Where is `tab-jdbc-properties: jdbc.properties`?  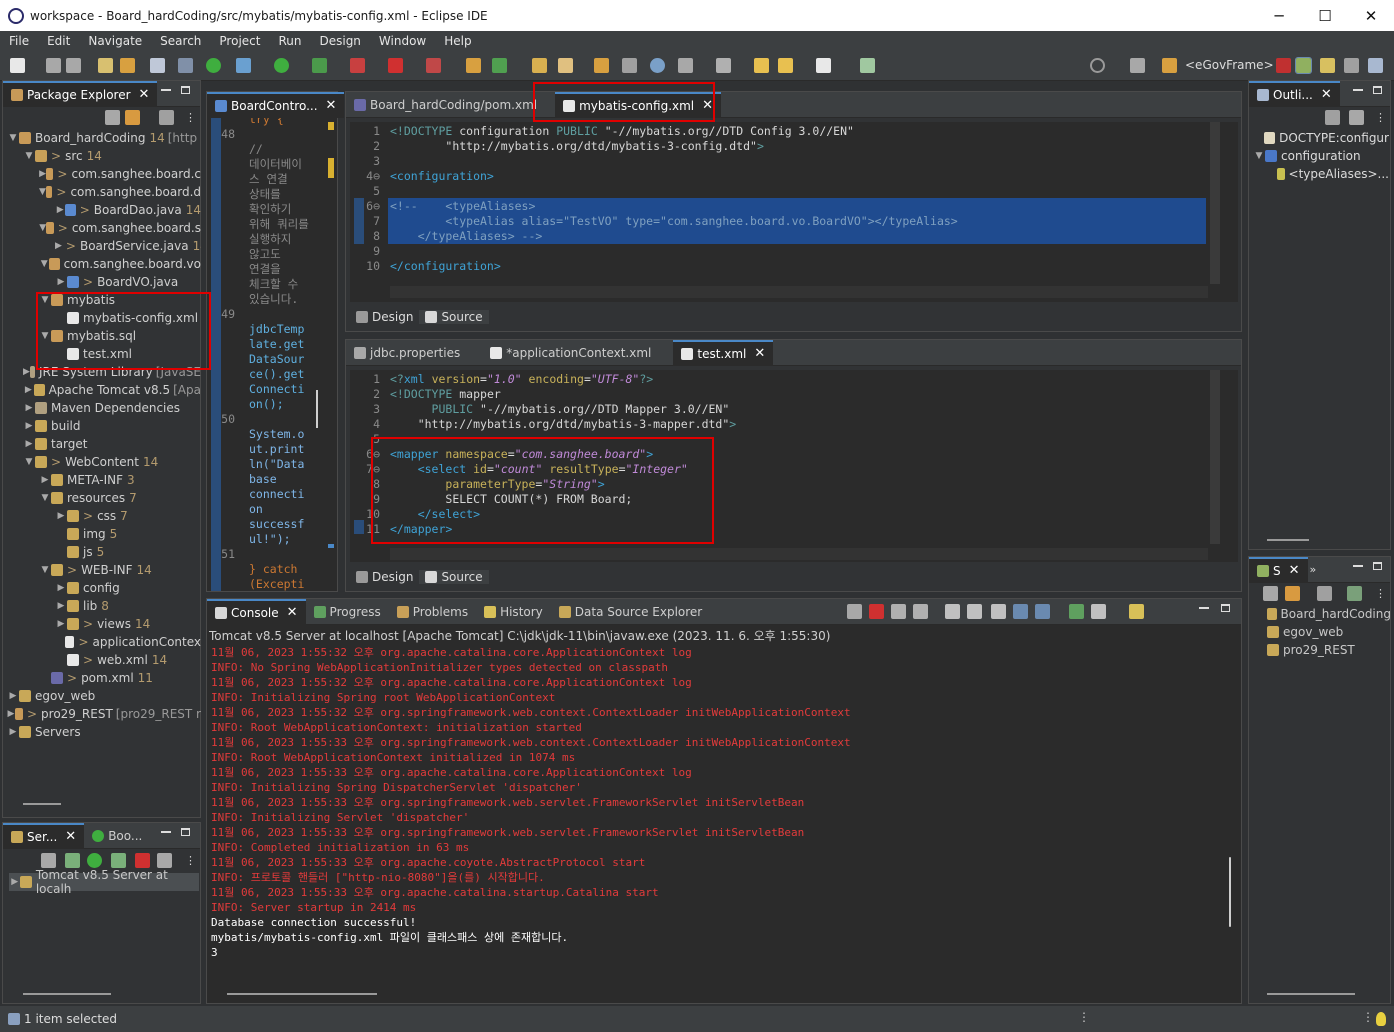 tab-jdbc-properties: jdbc.properties is located at coordinates (407, 353).